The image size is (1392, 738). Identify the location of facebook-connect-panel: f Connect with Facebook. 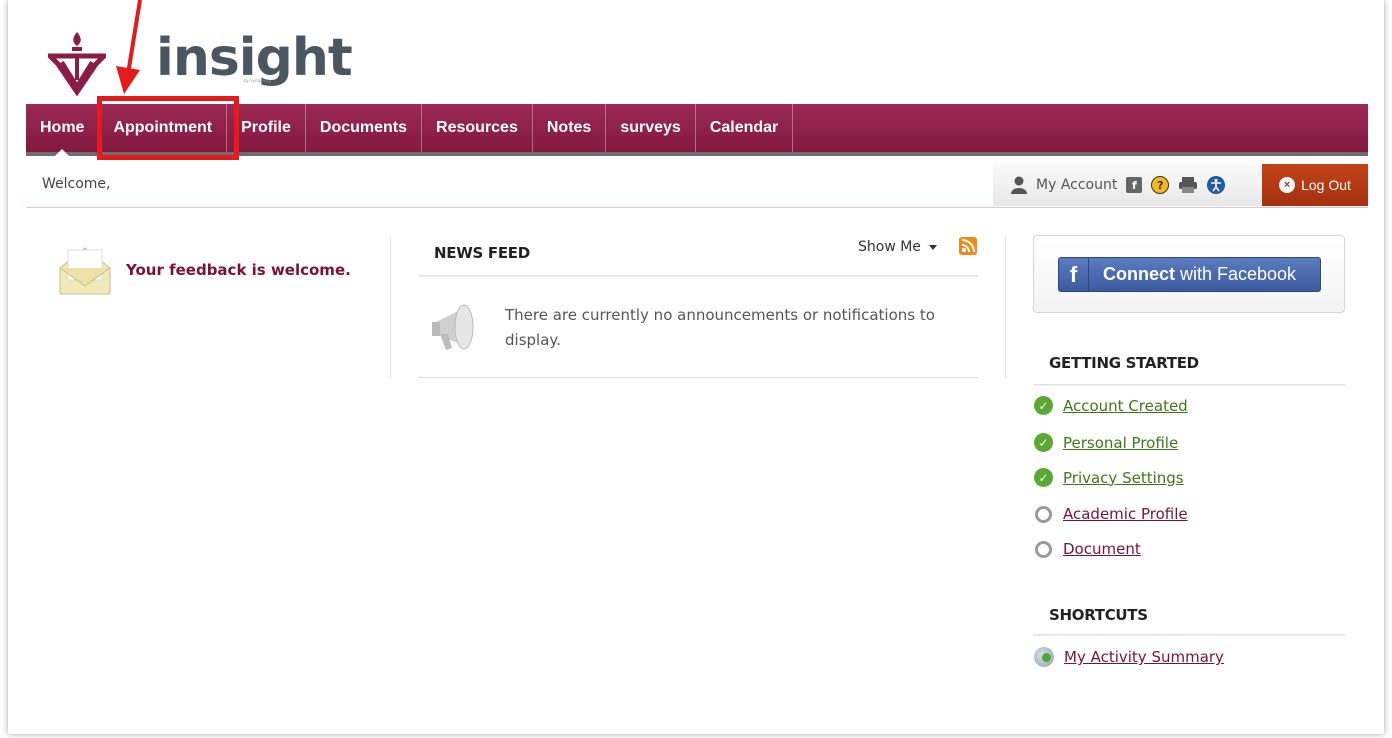
(1189, 274).